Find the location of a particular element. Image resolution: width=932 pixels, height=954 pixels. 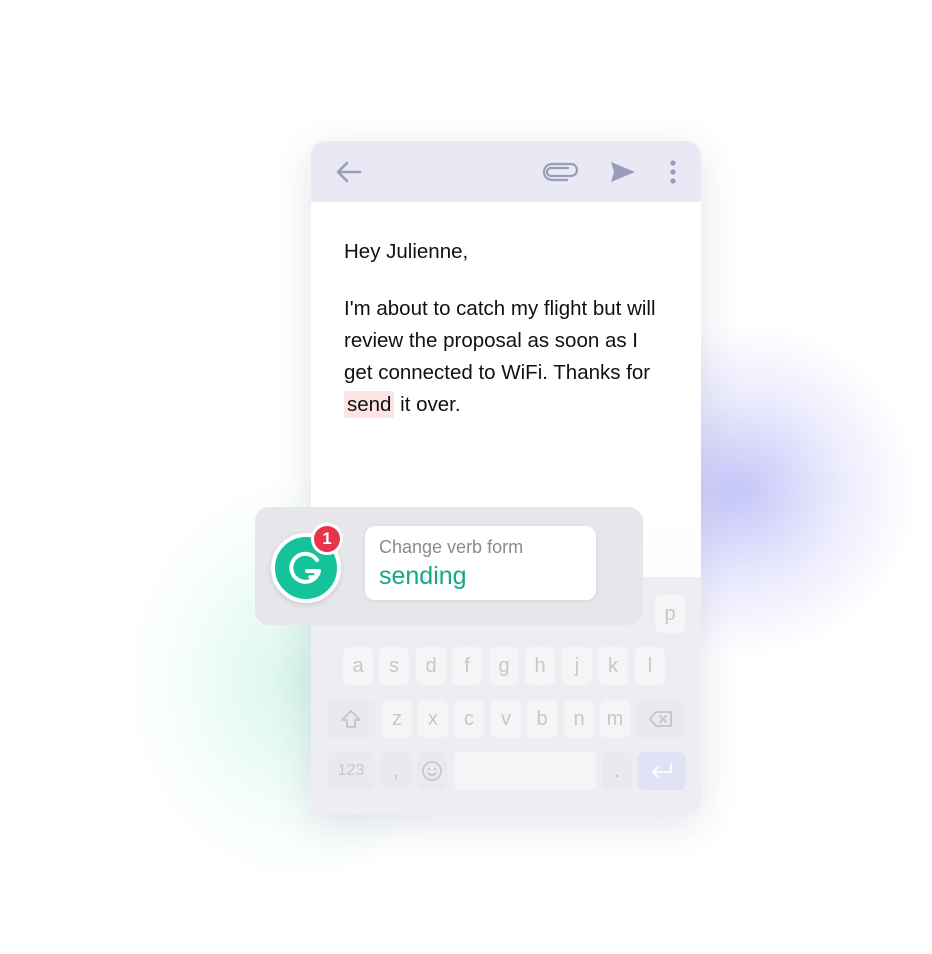

space-key is located at coordinates (525, 771).